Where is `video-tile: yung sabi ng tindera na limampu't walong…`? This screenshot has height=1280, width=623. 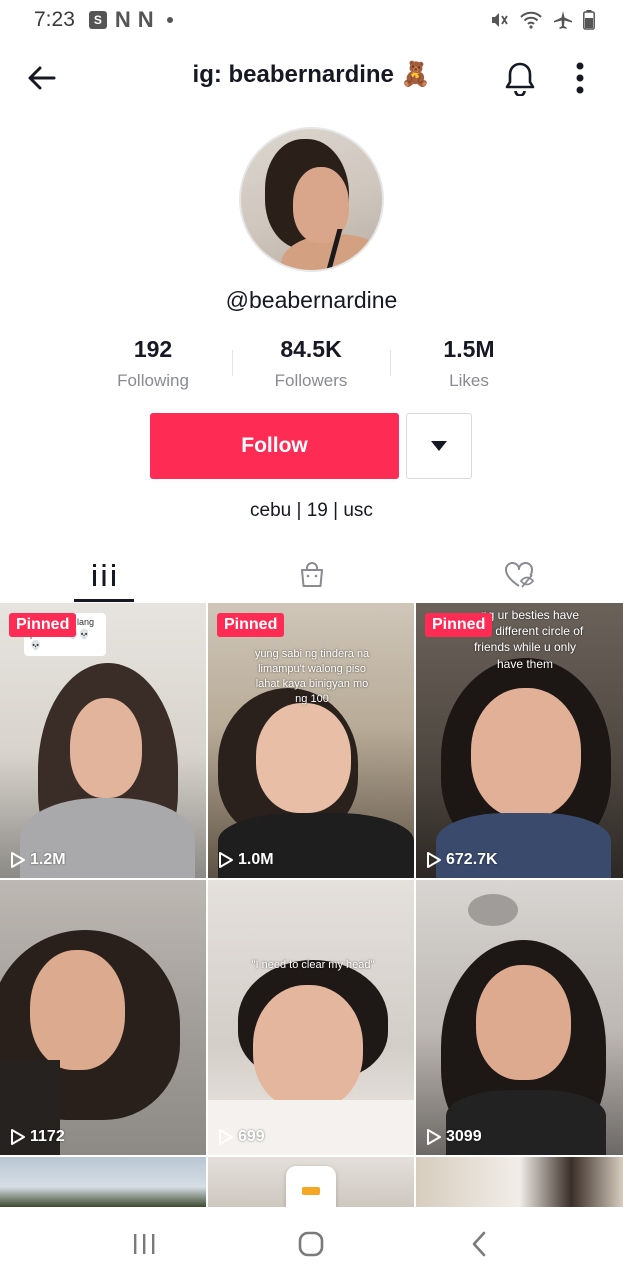
video-tile: yung sabi ng tindera na limampu't walong… is located at coordinates (311, 740).